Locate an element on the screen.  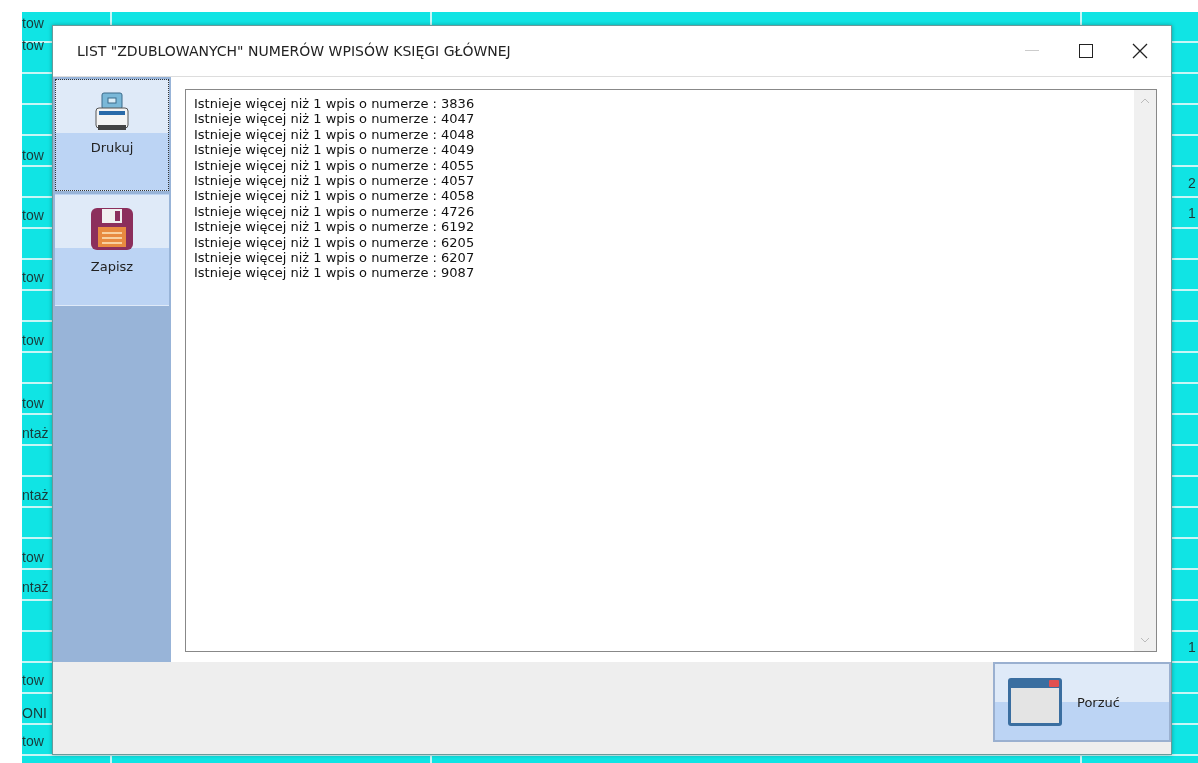
text-line: Istnieje więcej niż 1 wpis o numerze : 4055 is located at coordinates (335, 165).